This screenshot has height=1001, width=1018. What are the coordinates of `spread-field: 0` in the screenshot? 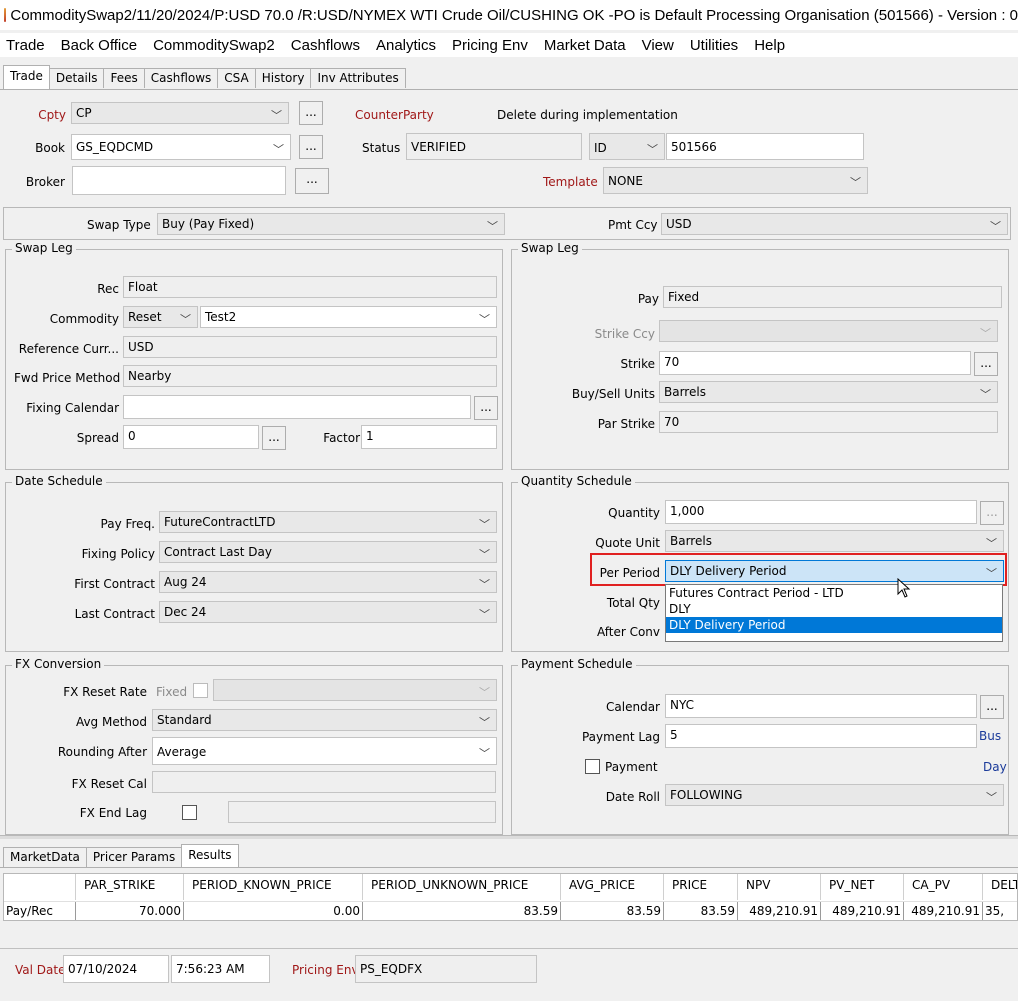 It's located at (191, 437).